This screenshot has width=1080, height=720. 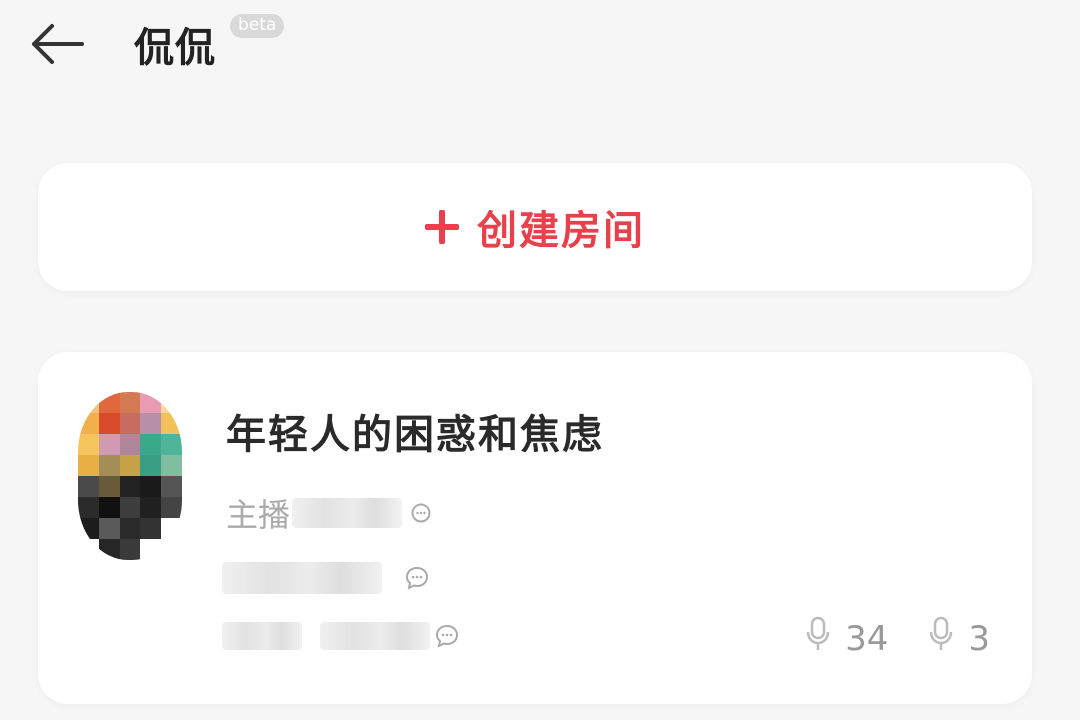 I want to click on room-stats: 34 3, so click(x=877, y=638).